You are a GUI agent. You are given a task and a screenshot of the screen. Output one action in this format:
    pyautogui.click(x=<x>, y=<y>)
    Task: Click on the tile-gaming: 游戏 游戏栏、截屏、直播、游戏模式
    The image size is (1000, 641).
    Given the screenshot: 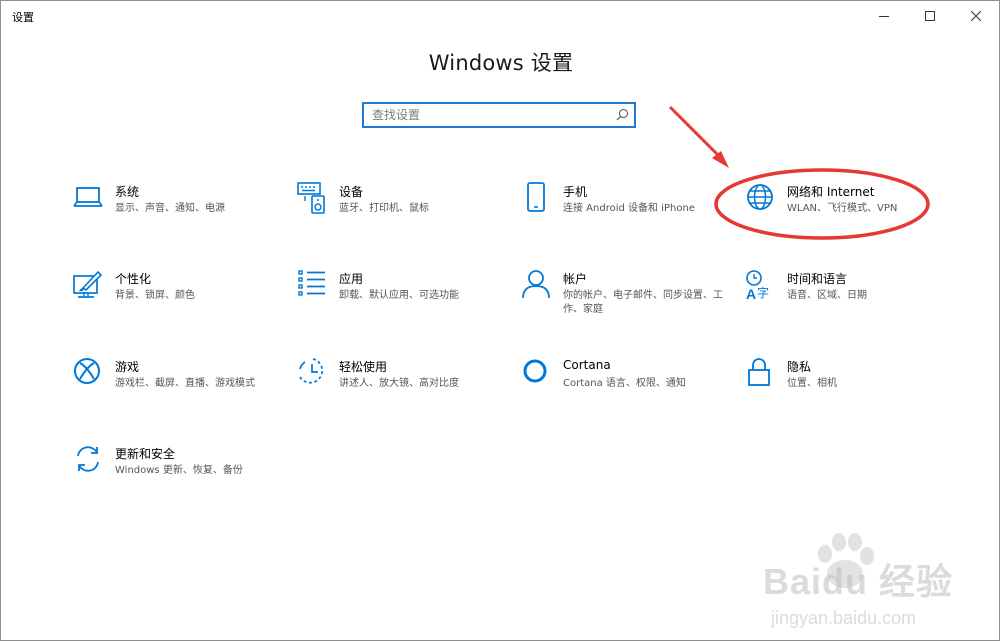 What is the action you would take?
    pyautogui.click(x=178, y=385)
    